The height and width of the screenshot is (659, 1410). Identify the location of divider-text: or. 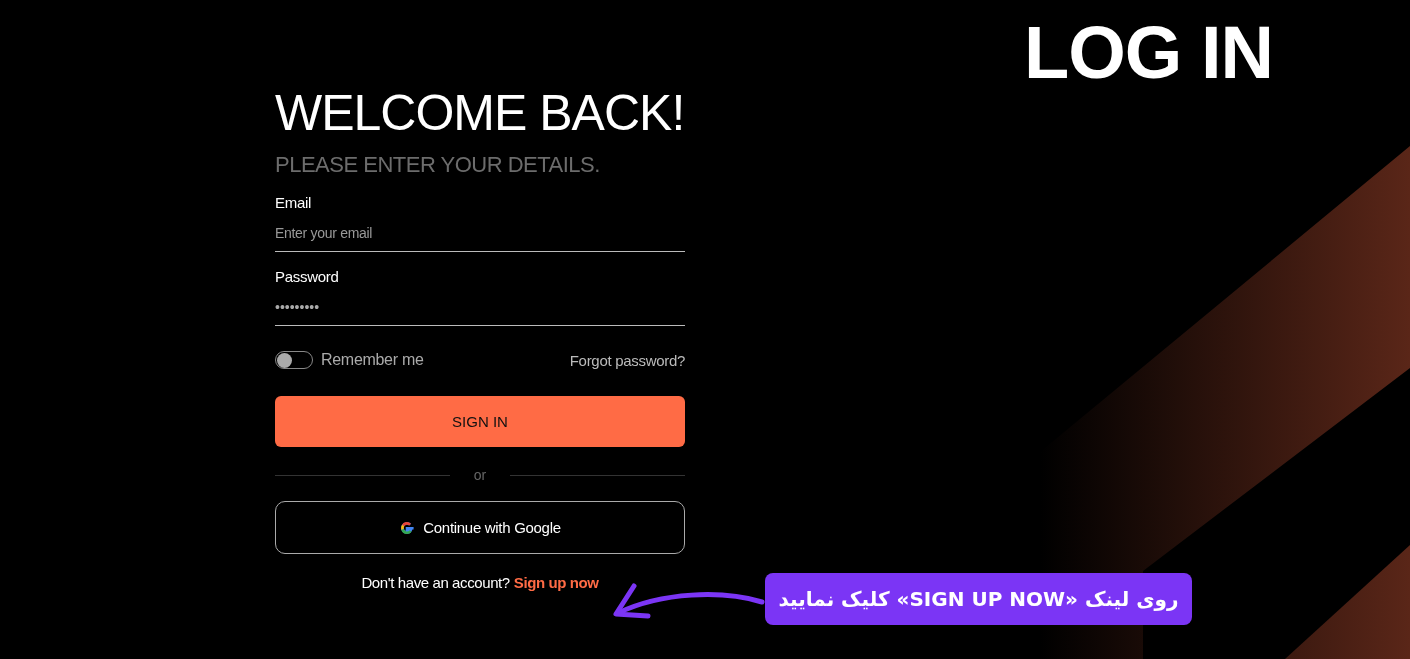
(480, 475).